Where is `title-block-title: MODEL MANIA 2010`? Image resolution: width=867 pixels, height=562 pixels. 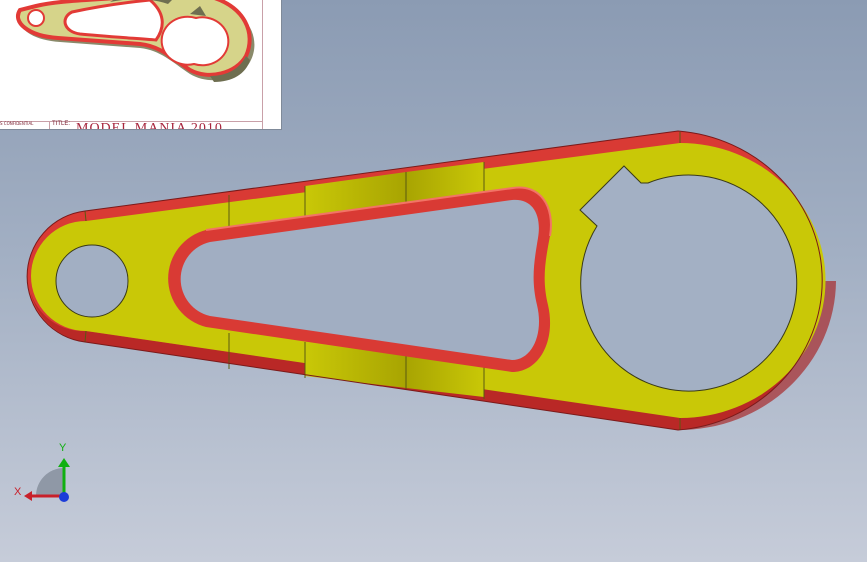 title-block-title: MODEL MANIA 2010 is located at coordinates (149, 125).